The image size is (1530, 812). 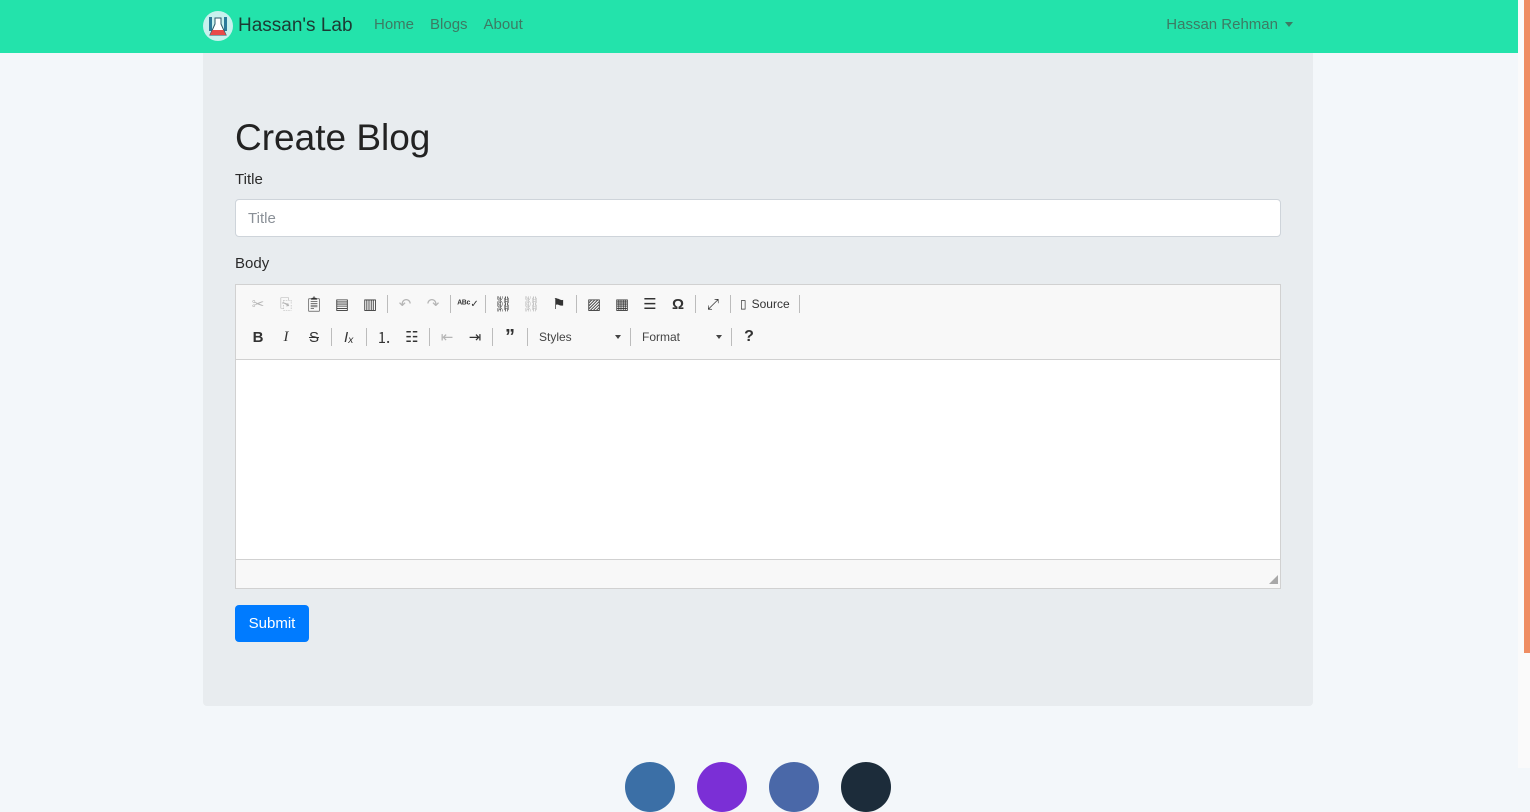 What do you see at coordinates (286, 337) in the screenshot?
I see `italic-icon: I` at bounding box center [286, 337].